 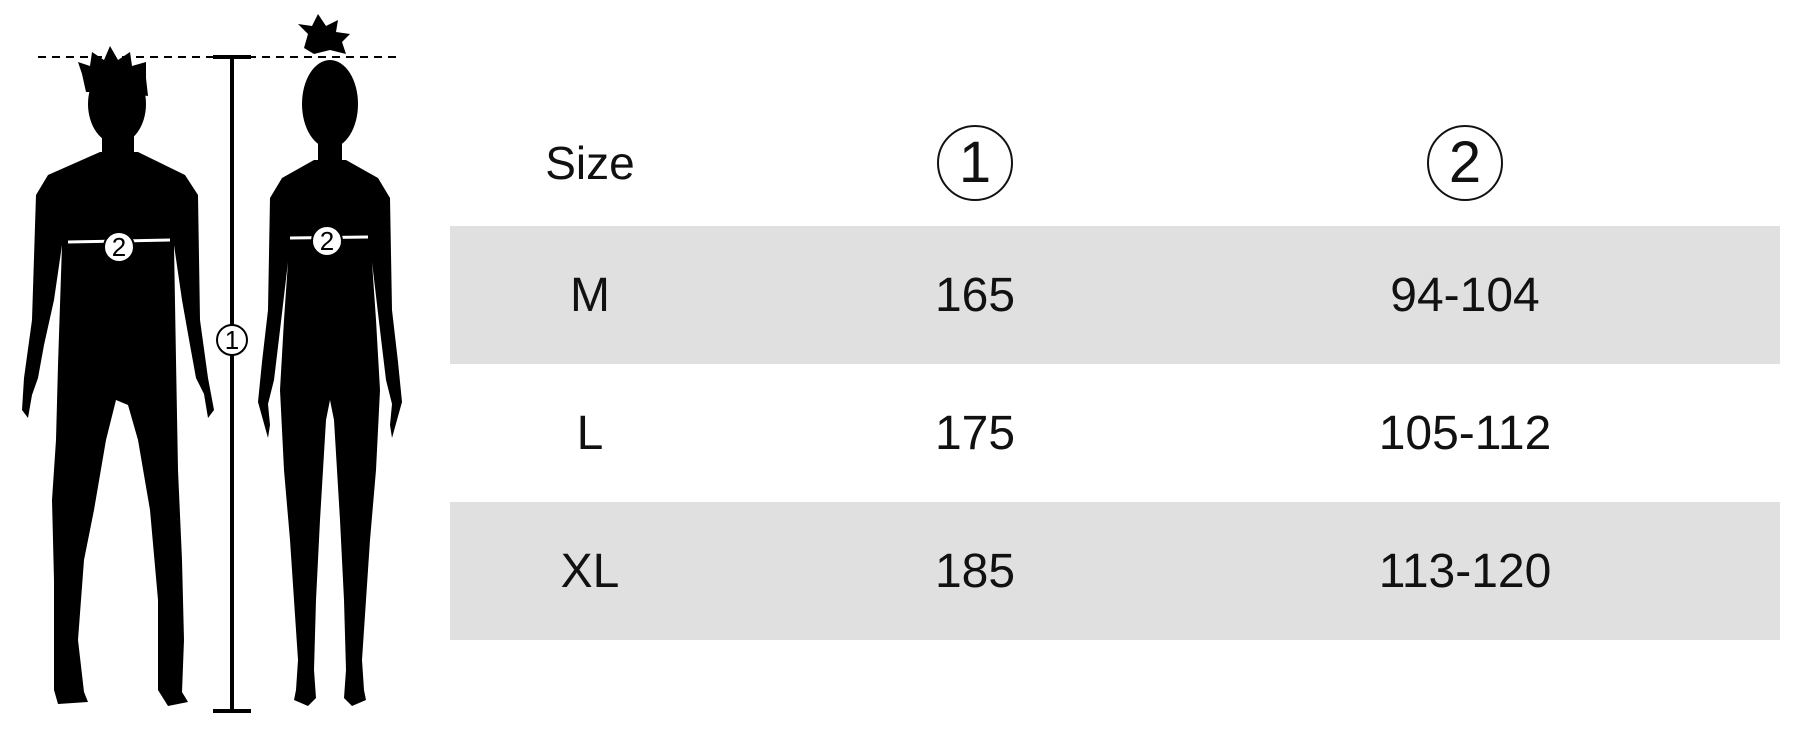 I want to click on chest-cell: 94-104, so click(x=1465, y=295).